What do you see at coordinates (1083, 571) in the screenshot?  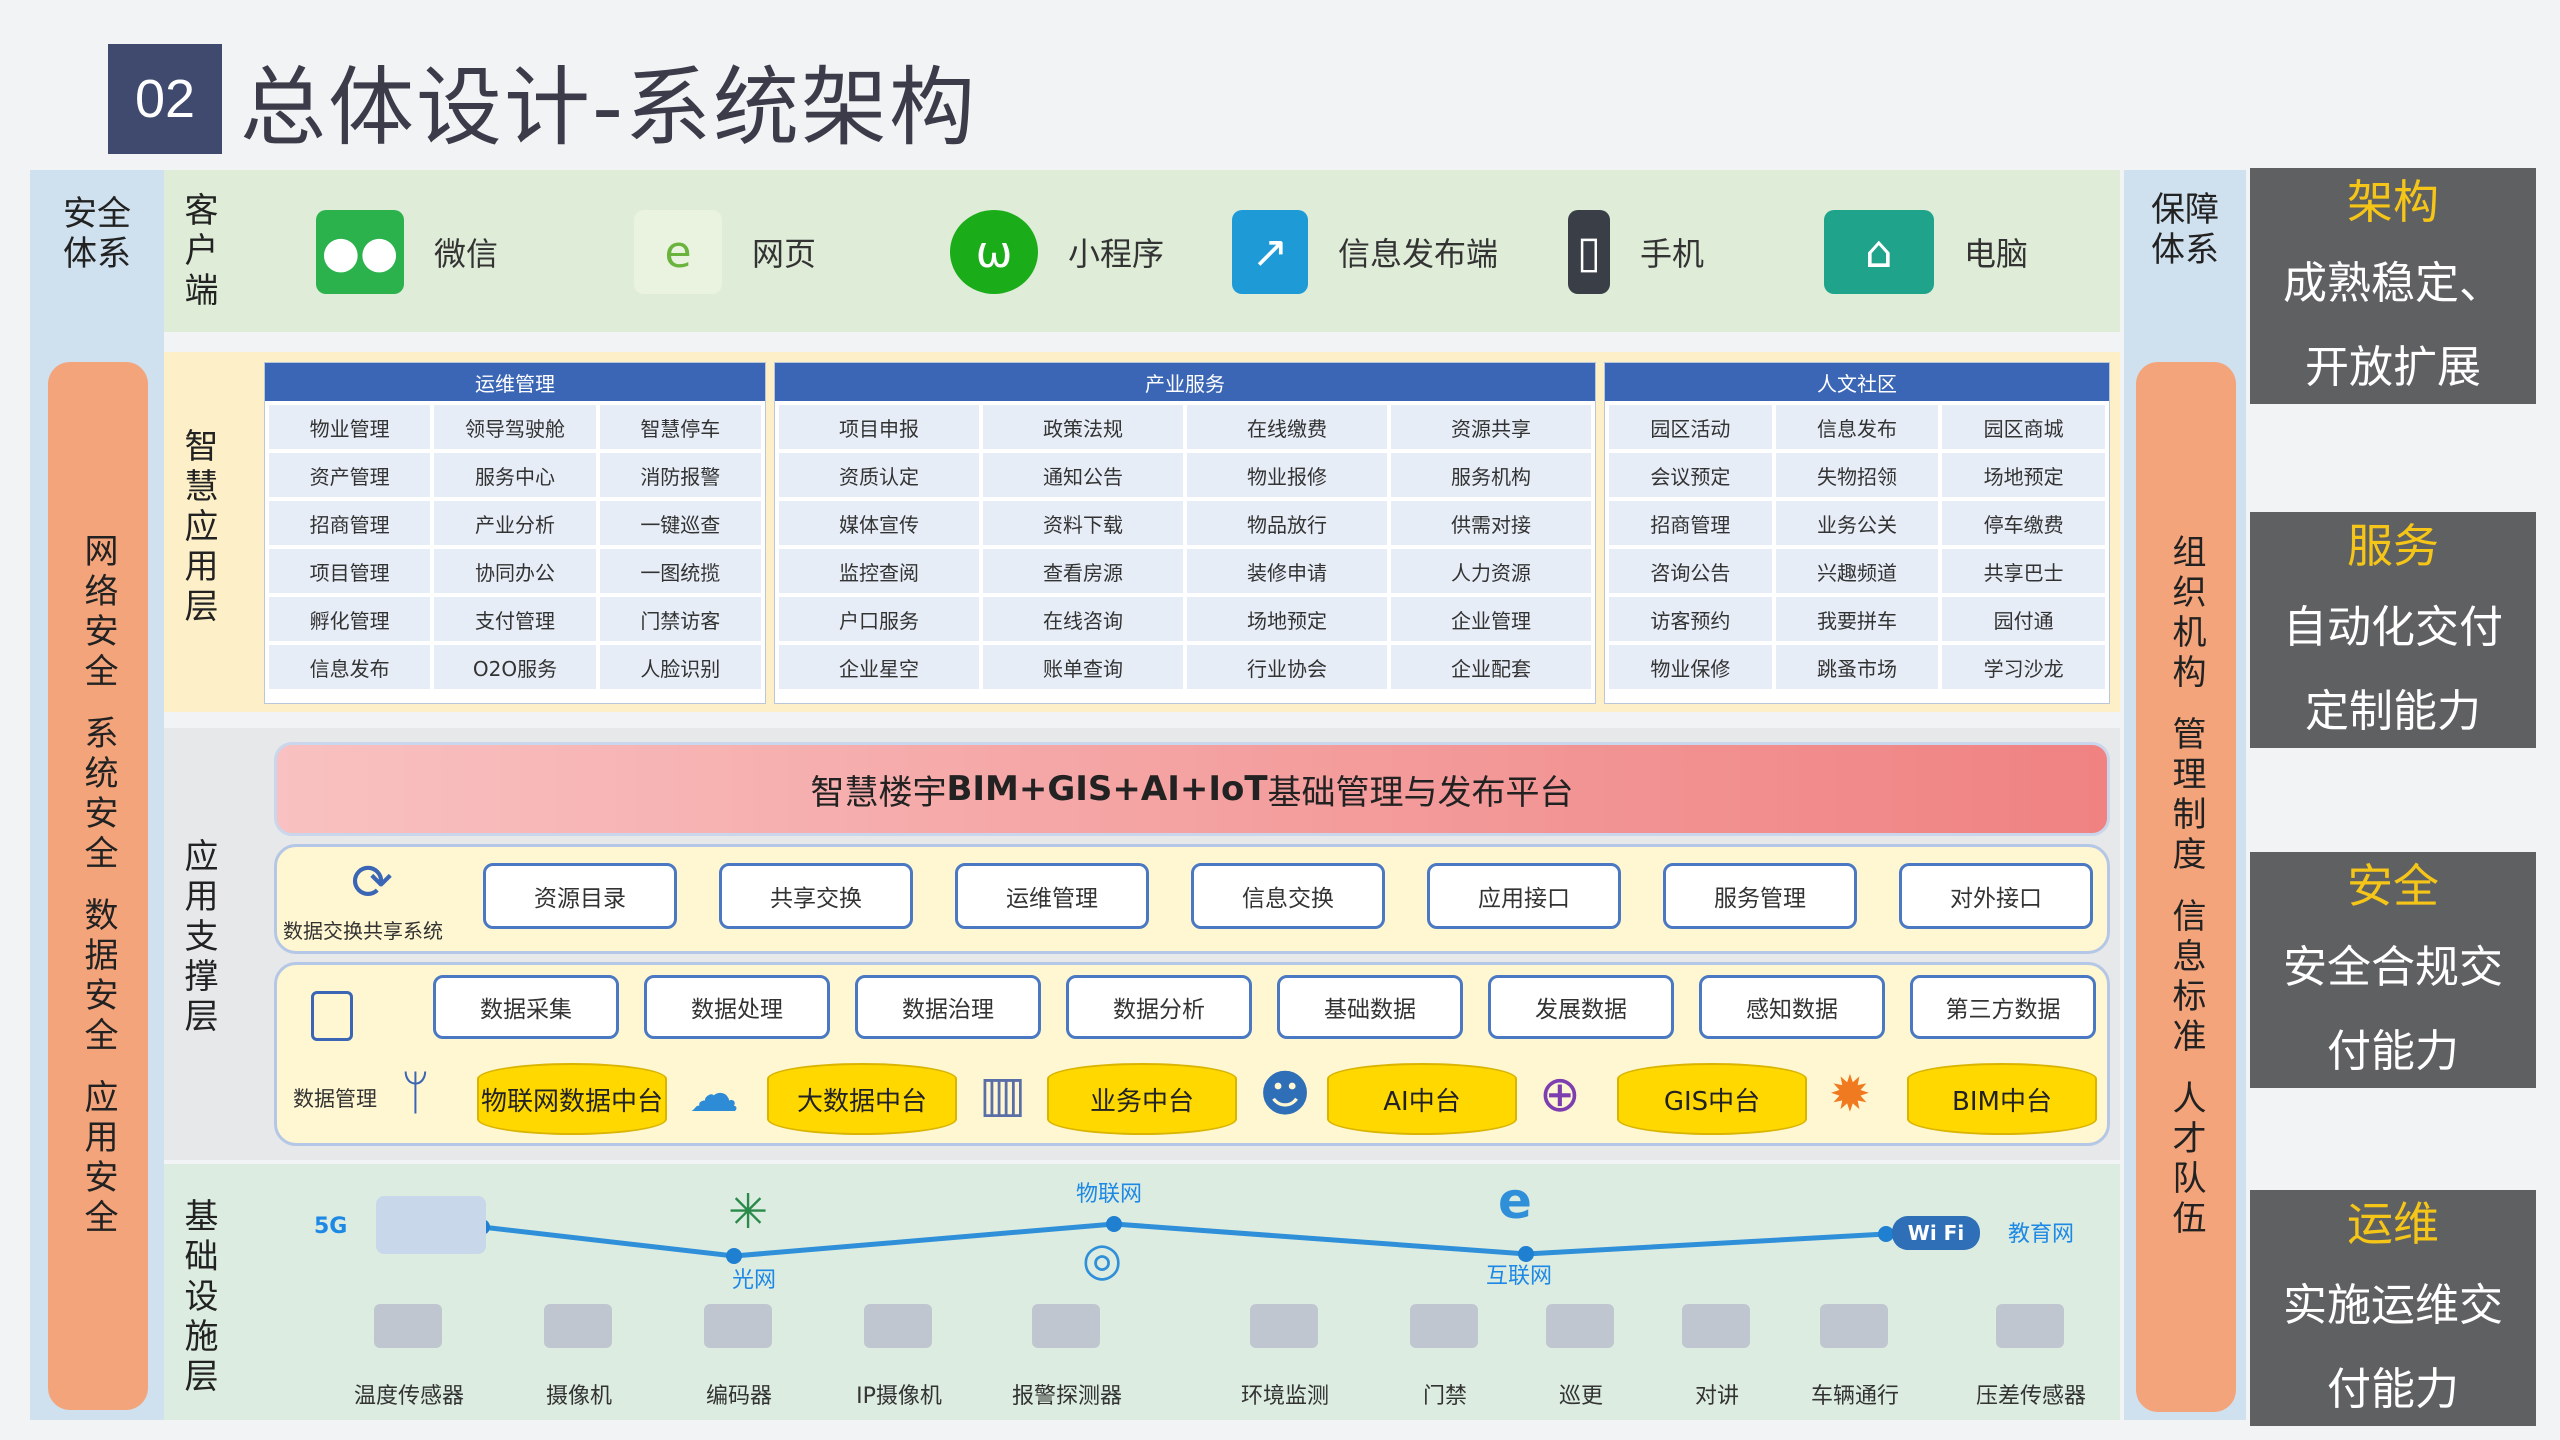 I see `app-cell: 查看房源` at bounding box center [1083, 571].